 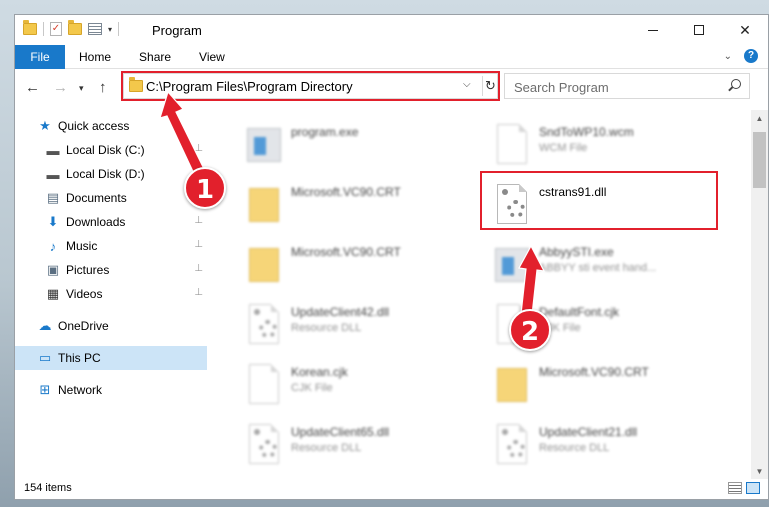 I want to click on large-icons-view-icon, so click(x=753, y=488).